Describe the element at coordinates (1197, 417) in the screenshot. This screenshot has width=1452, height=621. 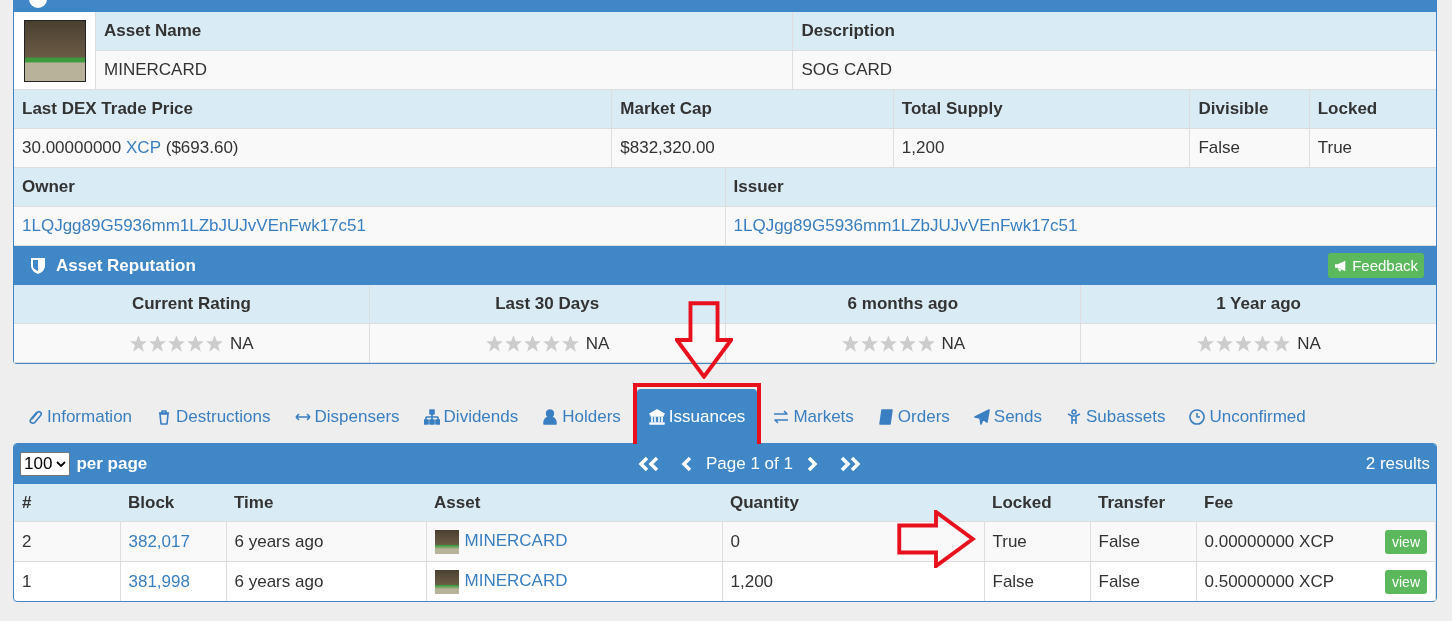
I see `clock-icon` at that location.